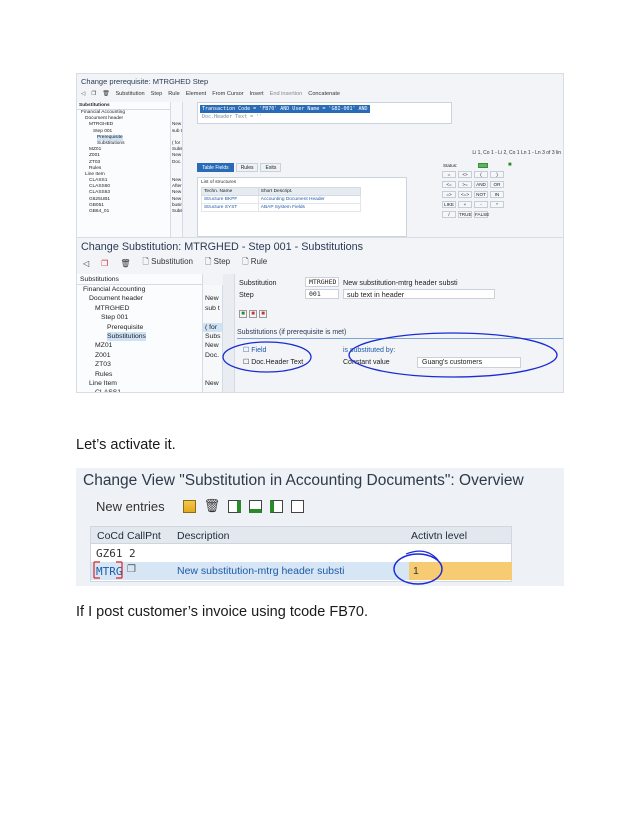  I want to click on tab-exits: Exits, so click(271, 167).